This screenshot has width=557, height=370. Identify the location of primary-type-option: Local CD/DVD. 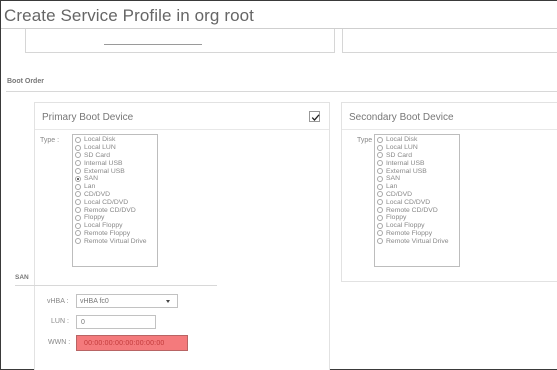
(116, 202).